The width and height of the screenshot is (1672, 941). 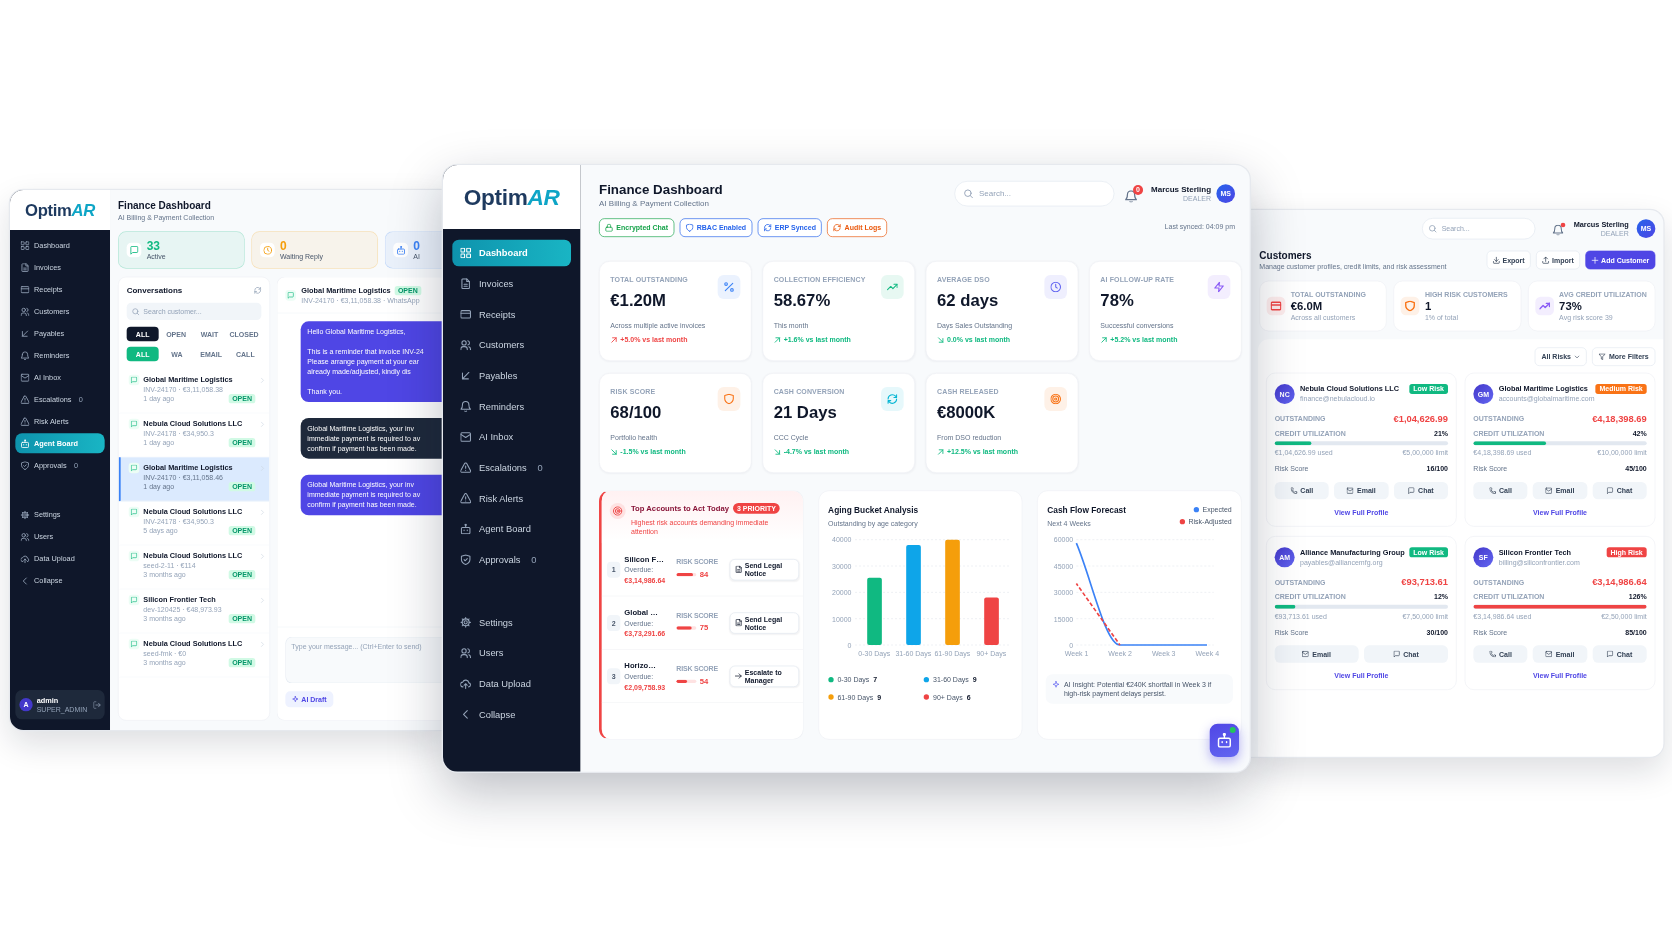 I want to click on user-name: Marcus Sterling, so click(x=1181, y=189).